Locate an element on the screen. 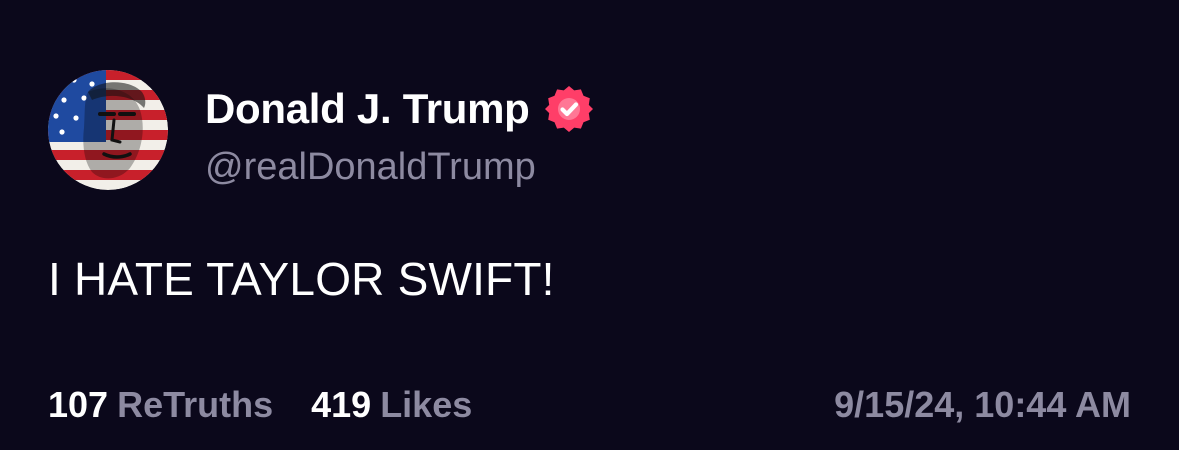 This screenshot has height=450, width=1179. retruths-count: 107 is located at coordinates (78, 404).